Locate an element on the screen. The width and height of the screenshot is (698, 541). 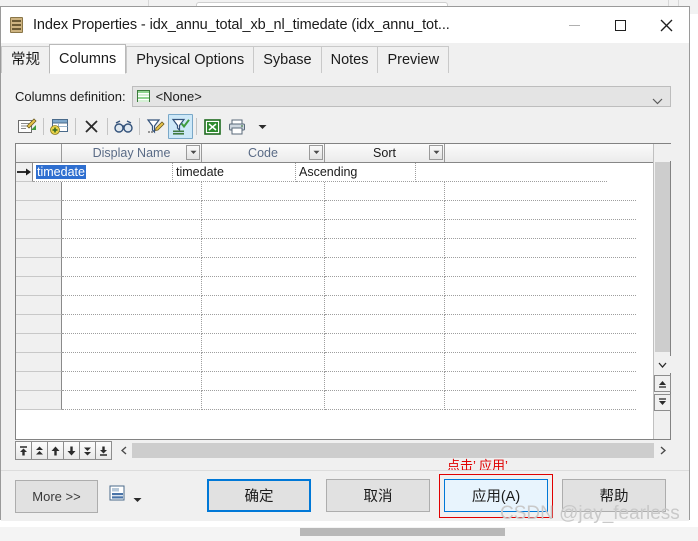
apply-filter-icon is located at coordinates (180, 126).